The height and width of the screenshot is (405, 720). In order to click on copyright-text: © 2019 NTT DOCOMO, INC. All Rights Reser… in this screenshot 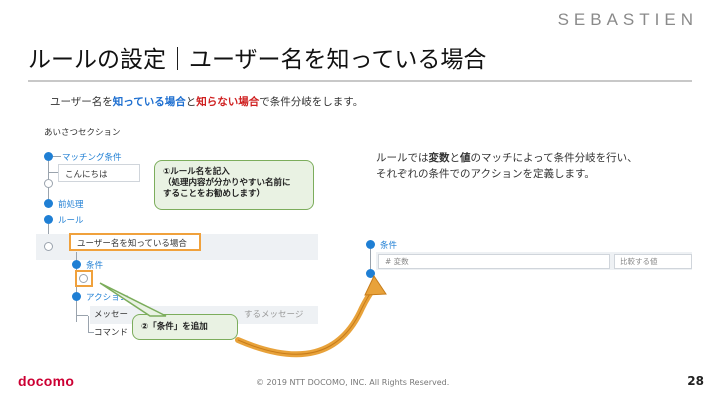, I will do `click(353, 382)`.